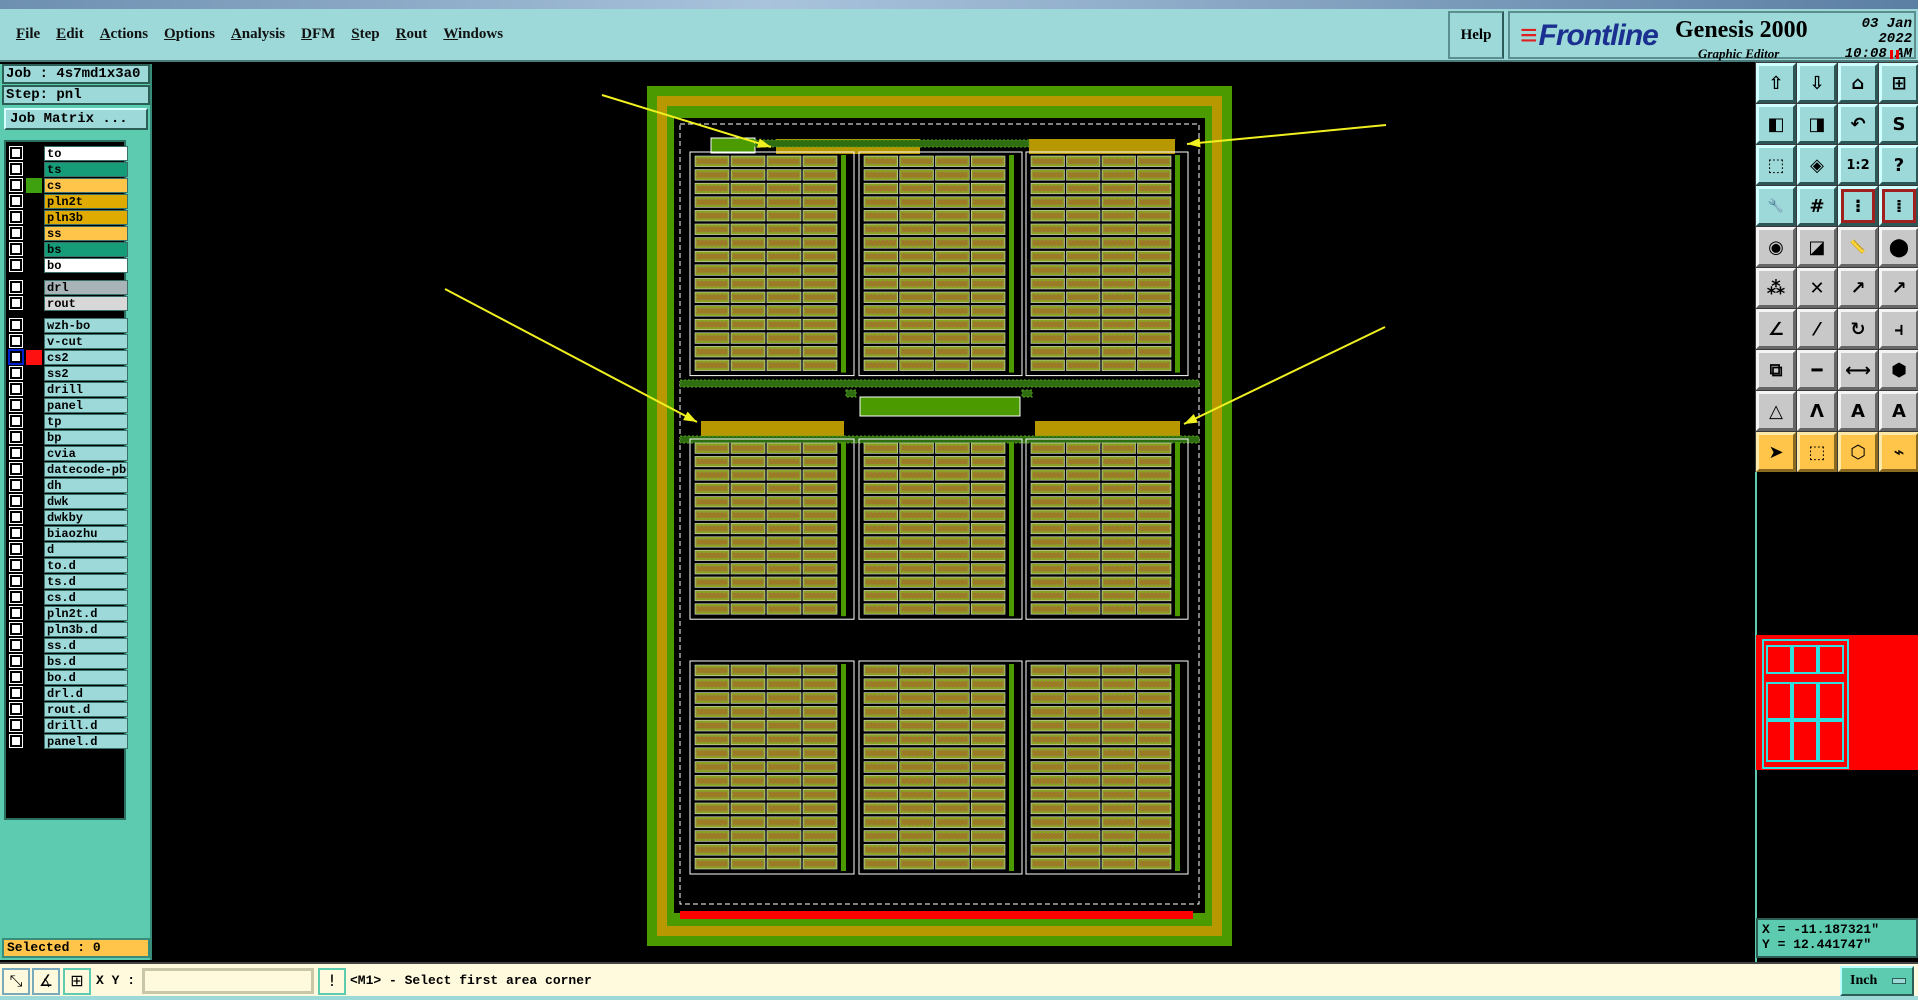 This screenshot has width=1918, height=1000. I want to click on layer-name: dwk, so click(86, 501).